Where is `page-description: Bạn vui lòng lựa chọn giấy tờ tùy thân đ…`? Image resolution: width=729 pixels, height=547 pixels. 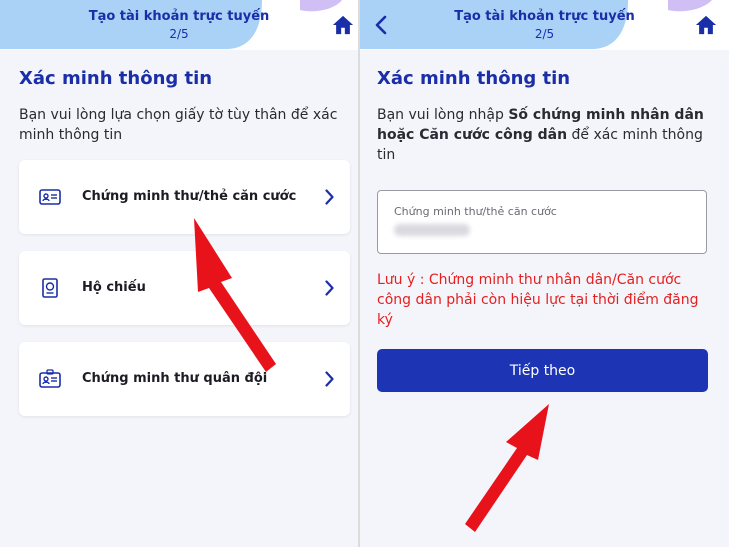
page-description: Bạn vui lòng lựa chọn giấy tờ tùy thân đ… is located at coordinates (178, 125).